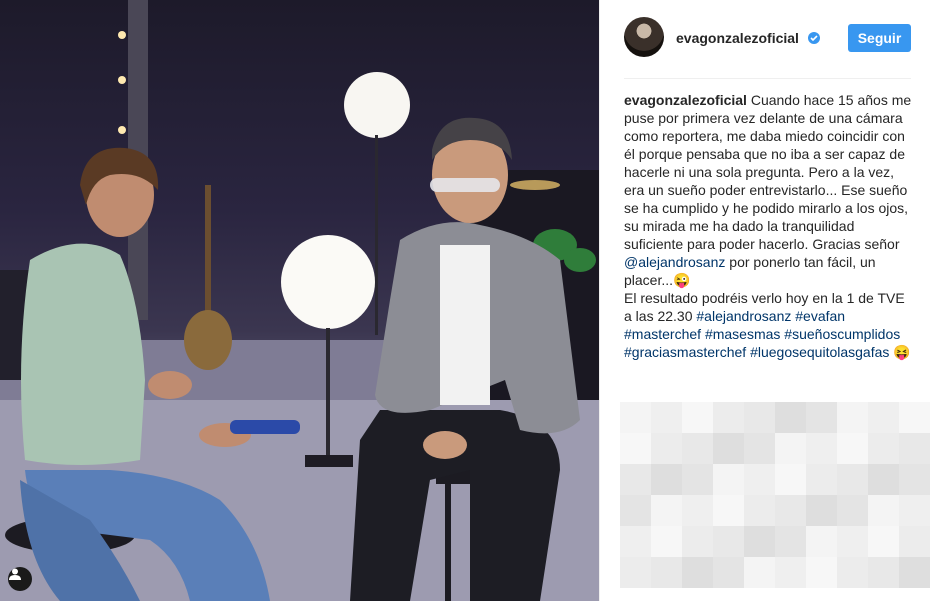 The height and width of the screenshot is (601, 934). I want to click on follow-button: Seguir, so click(879, 38).